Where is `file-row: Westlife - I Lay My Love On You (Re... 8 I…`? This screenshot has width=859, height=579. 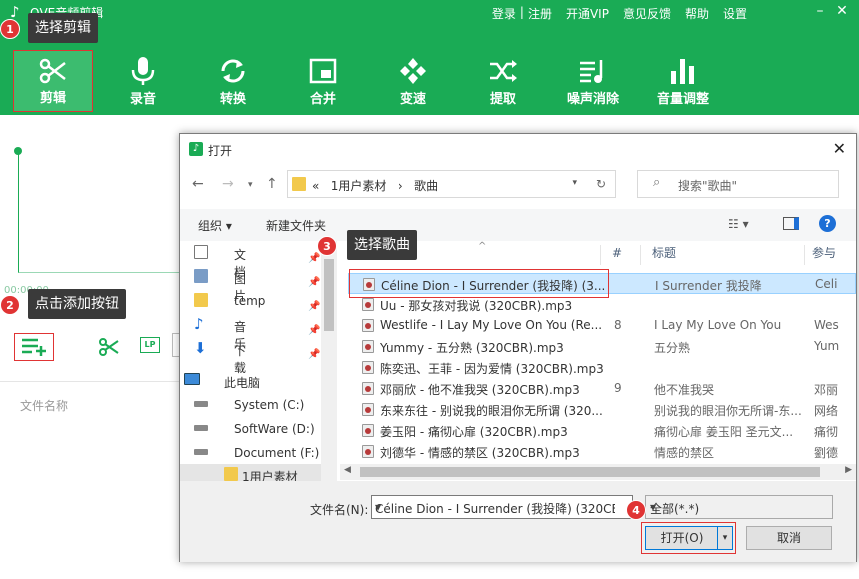 file-row: Westlife - I Lay My Love On You (Re... 8 I… is located at coordinates (602, 325).